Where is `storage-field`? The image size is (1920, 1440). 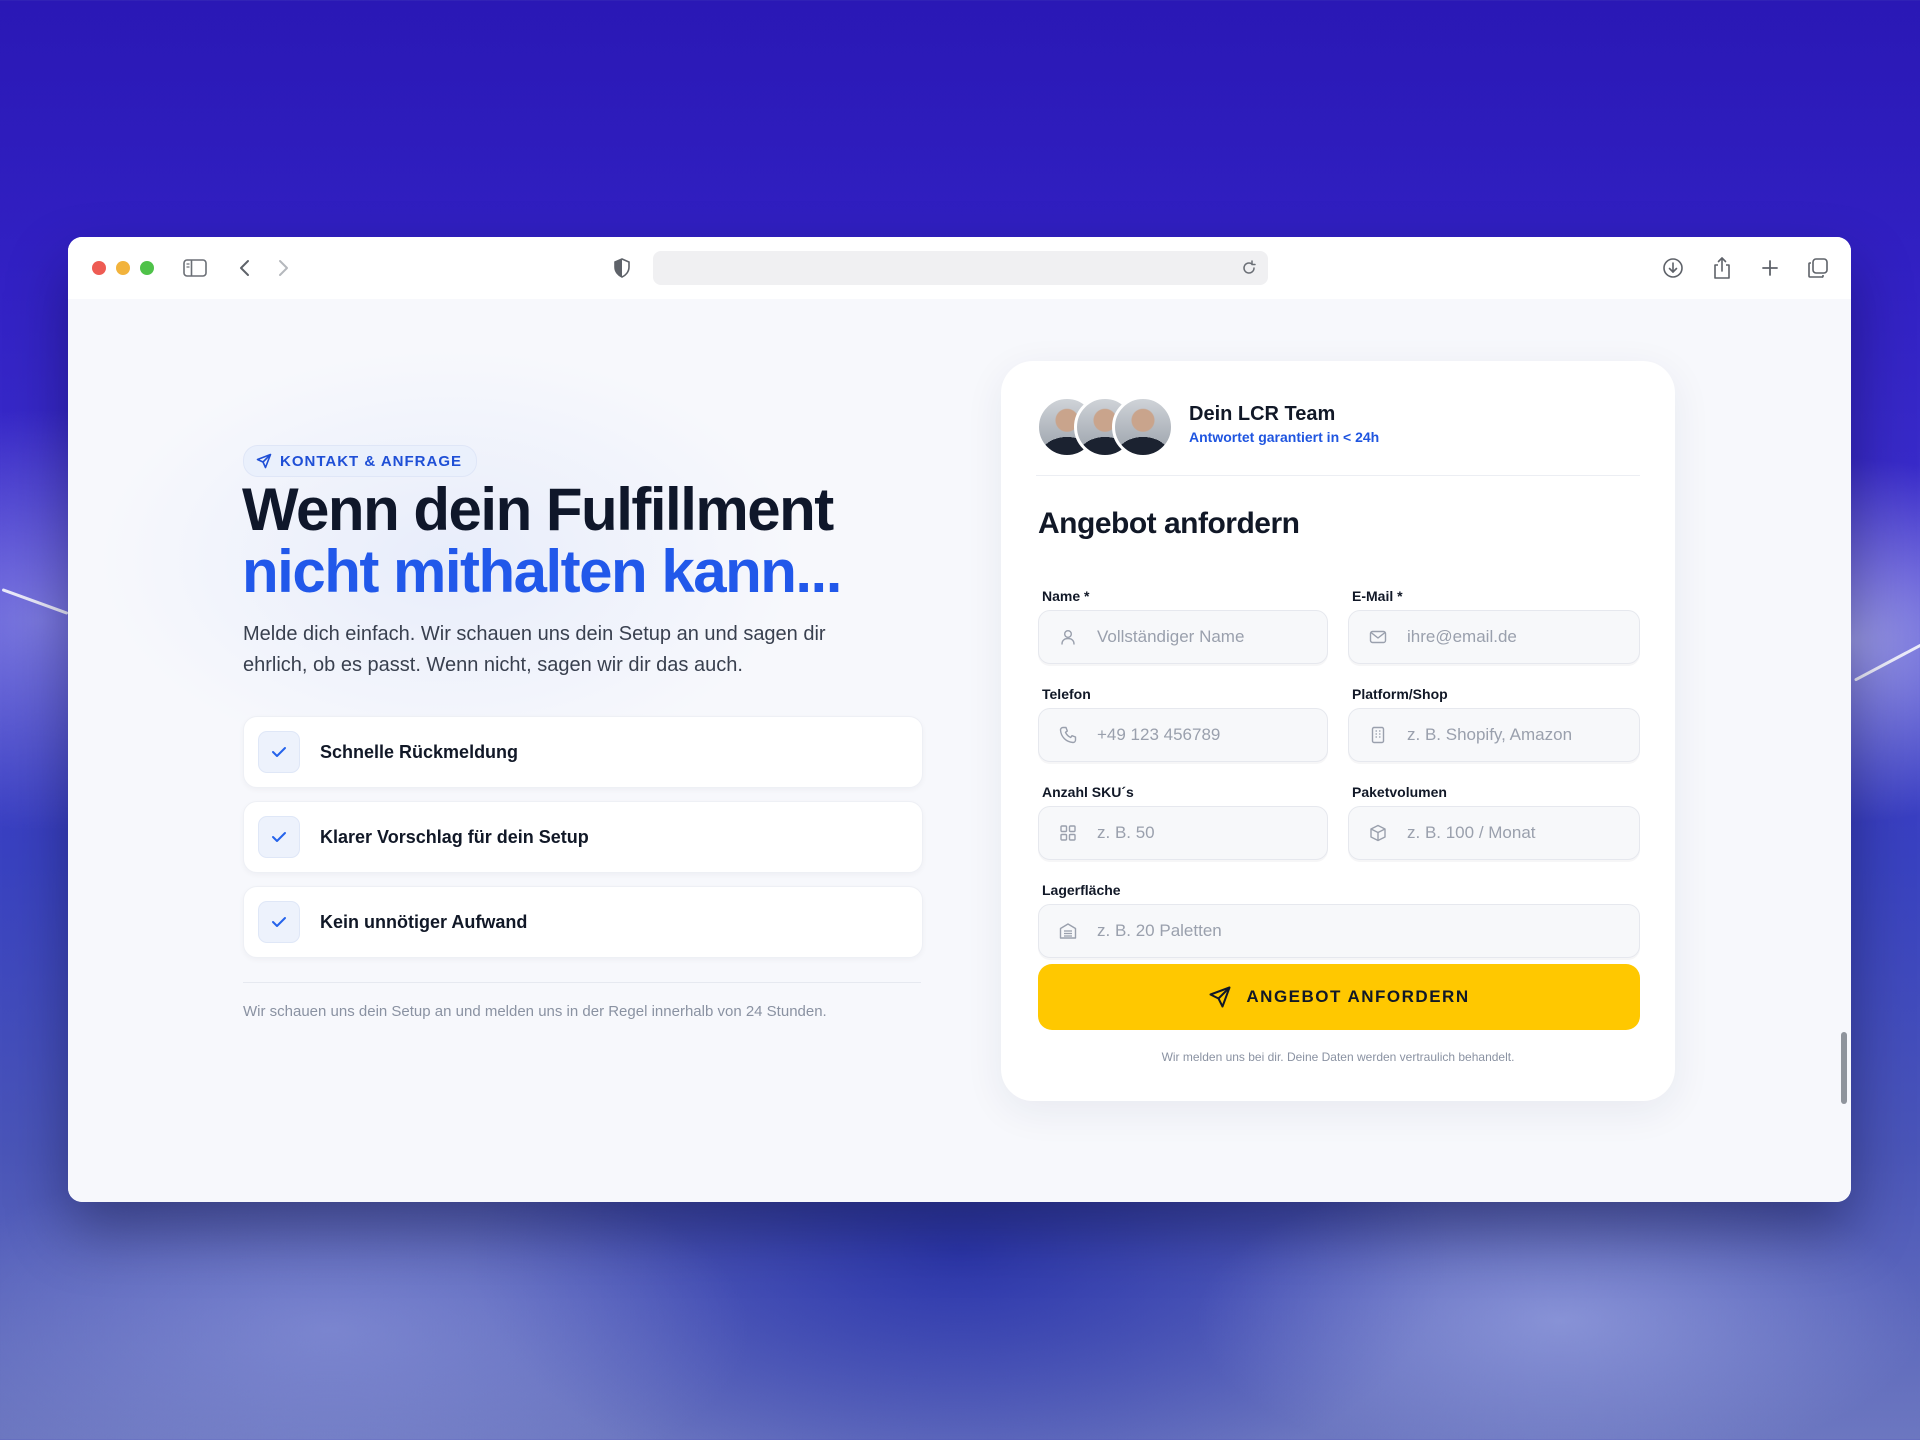
storage-field is located at coordinates (1339, 931).